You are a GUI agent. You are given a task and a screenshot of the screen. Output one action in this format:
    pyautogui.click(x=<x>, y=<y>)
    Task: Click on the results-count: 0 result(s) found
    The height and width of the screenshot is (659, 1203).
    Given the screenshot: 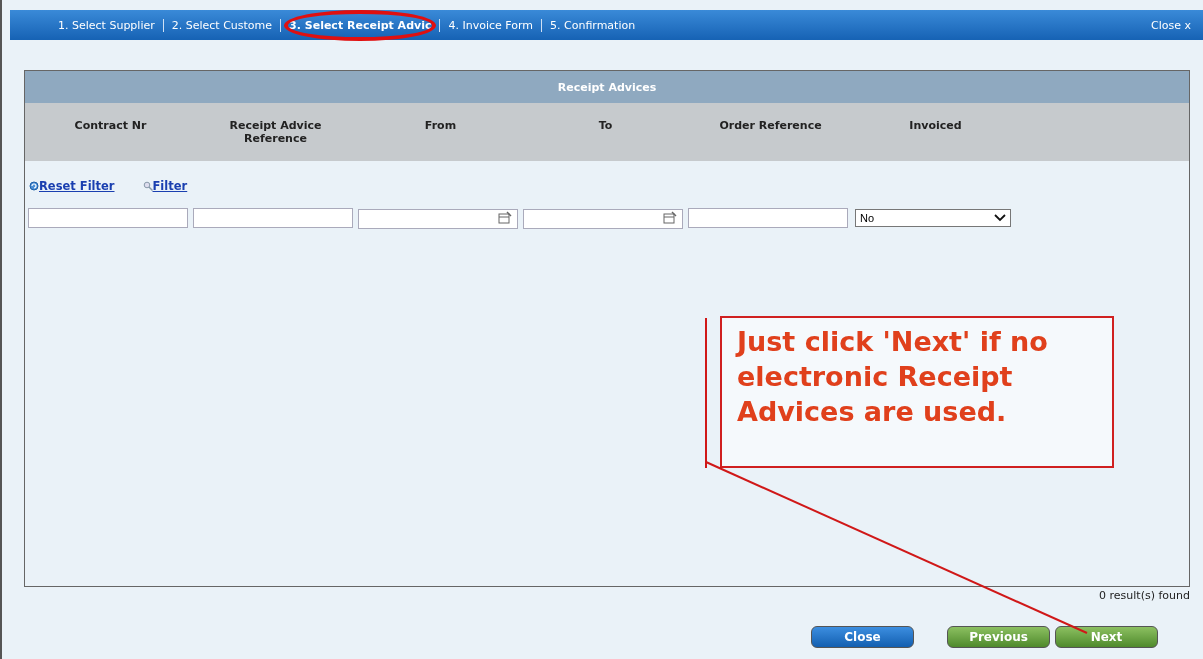 What is the action you would take?
    pyautogui.click(x=1144, y=595)
    